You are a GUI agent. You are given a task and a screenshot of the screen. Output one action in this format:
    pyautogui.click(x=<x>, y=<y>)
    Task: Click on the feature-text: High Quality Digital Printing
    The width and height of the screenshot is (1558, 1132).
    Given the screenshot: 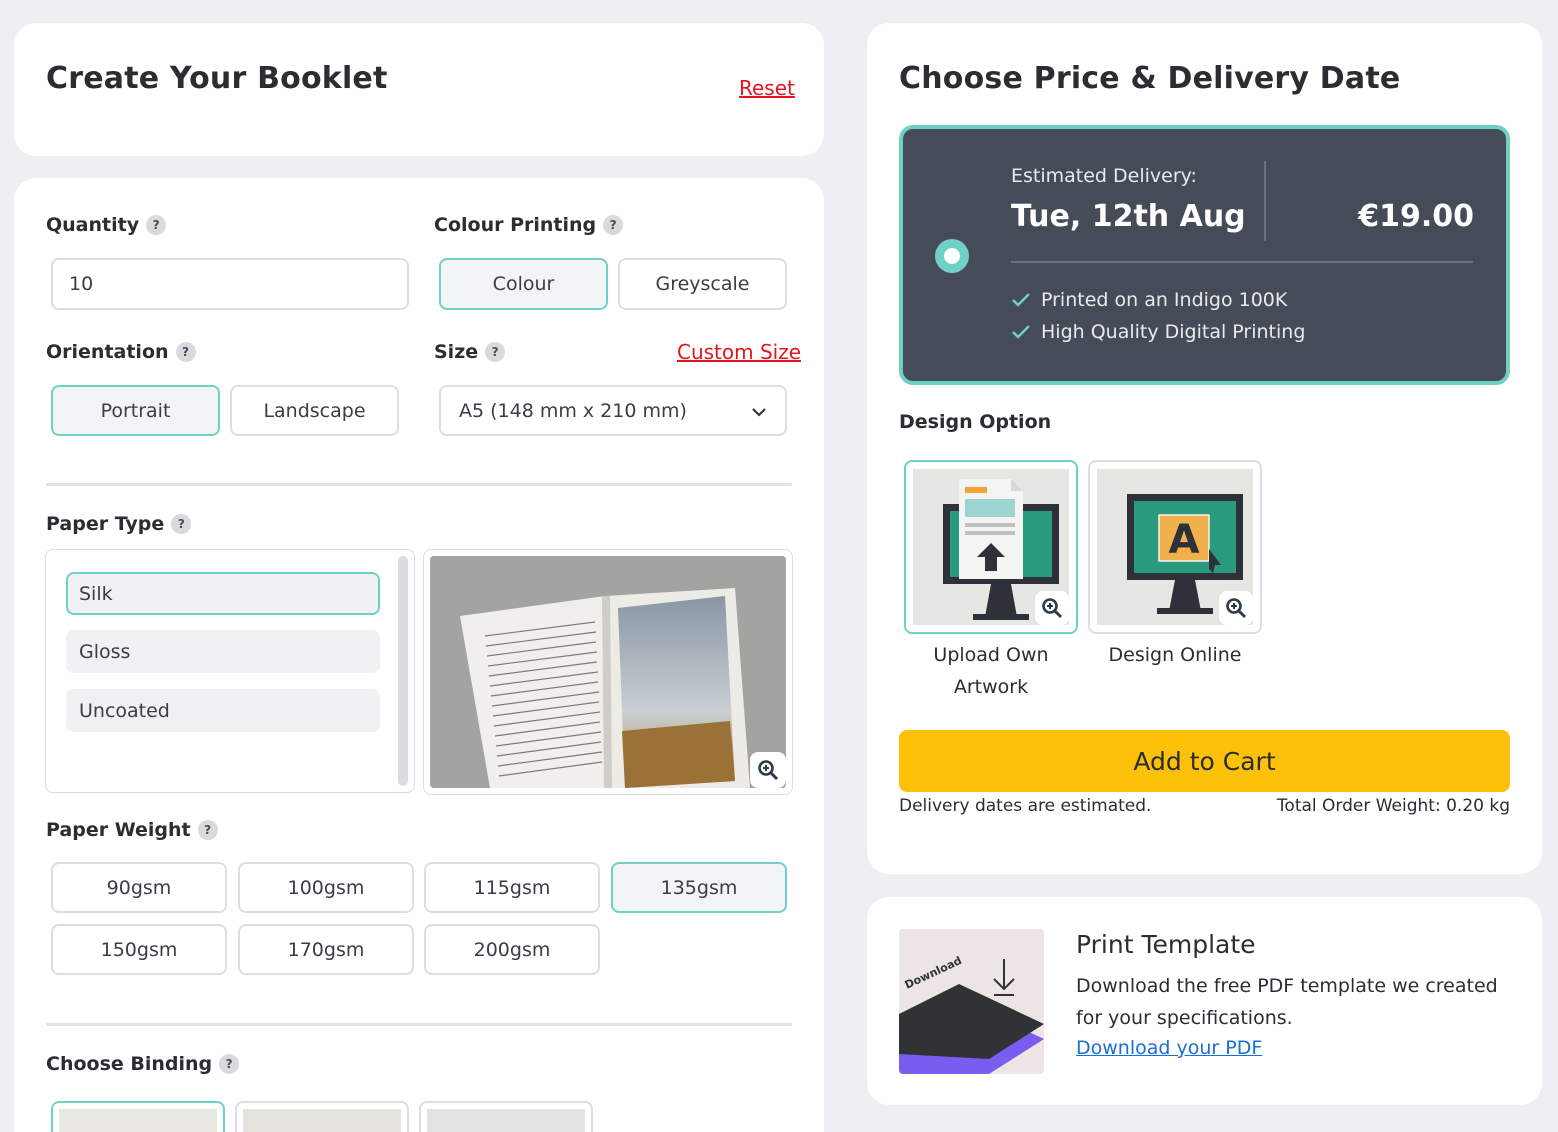 What is the action you would take?
    pyautogui.click(x=1173, y=332)
    